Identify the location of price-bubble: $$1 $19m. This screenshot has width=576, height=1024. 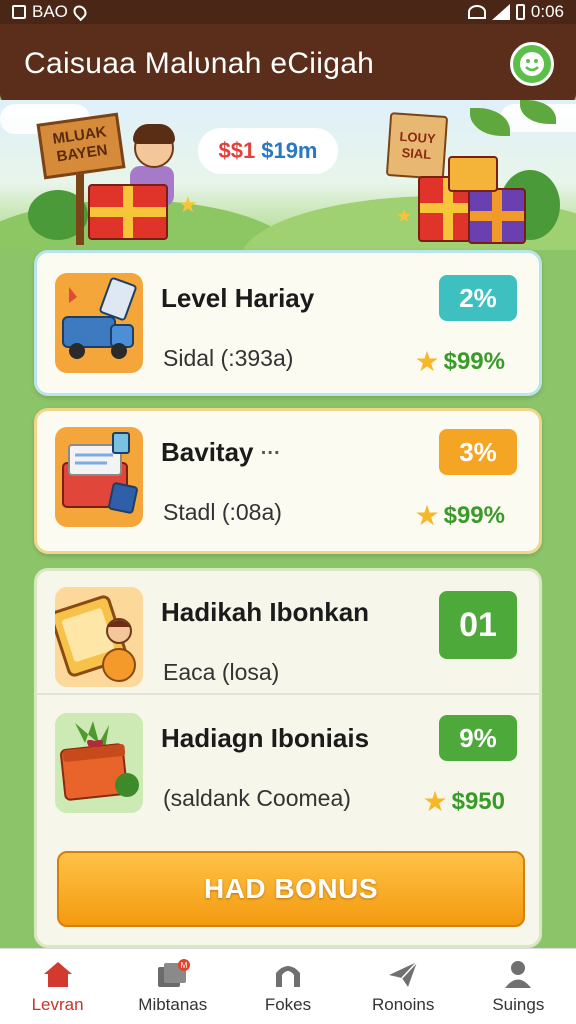
(268, 151).